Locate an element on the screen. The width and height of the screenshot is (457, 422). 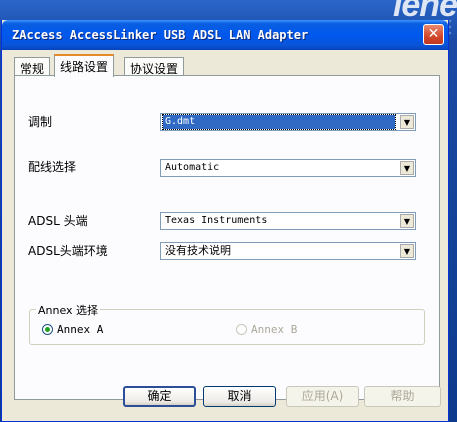
tab-line-settings: 线路设置 is located at coordinates (84, 65).